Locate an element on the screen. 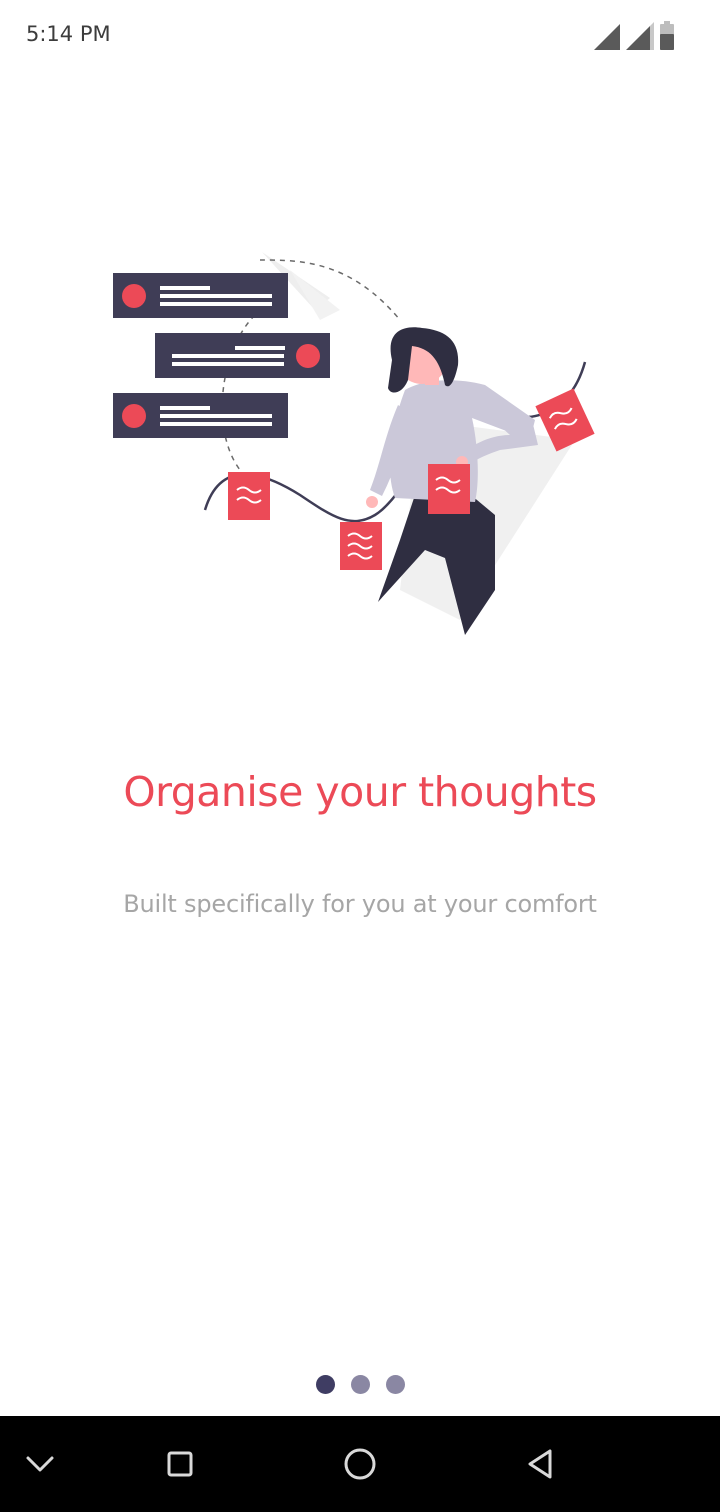 The width and height of the screenshot is (720, 1512). status-time: 5:14 PM is located at coordinates (68, 34).